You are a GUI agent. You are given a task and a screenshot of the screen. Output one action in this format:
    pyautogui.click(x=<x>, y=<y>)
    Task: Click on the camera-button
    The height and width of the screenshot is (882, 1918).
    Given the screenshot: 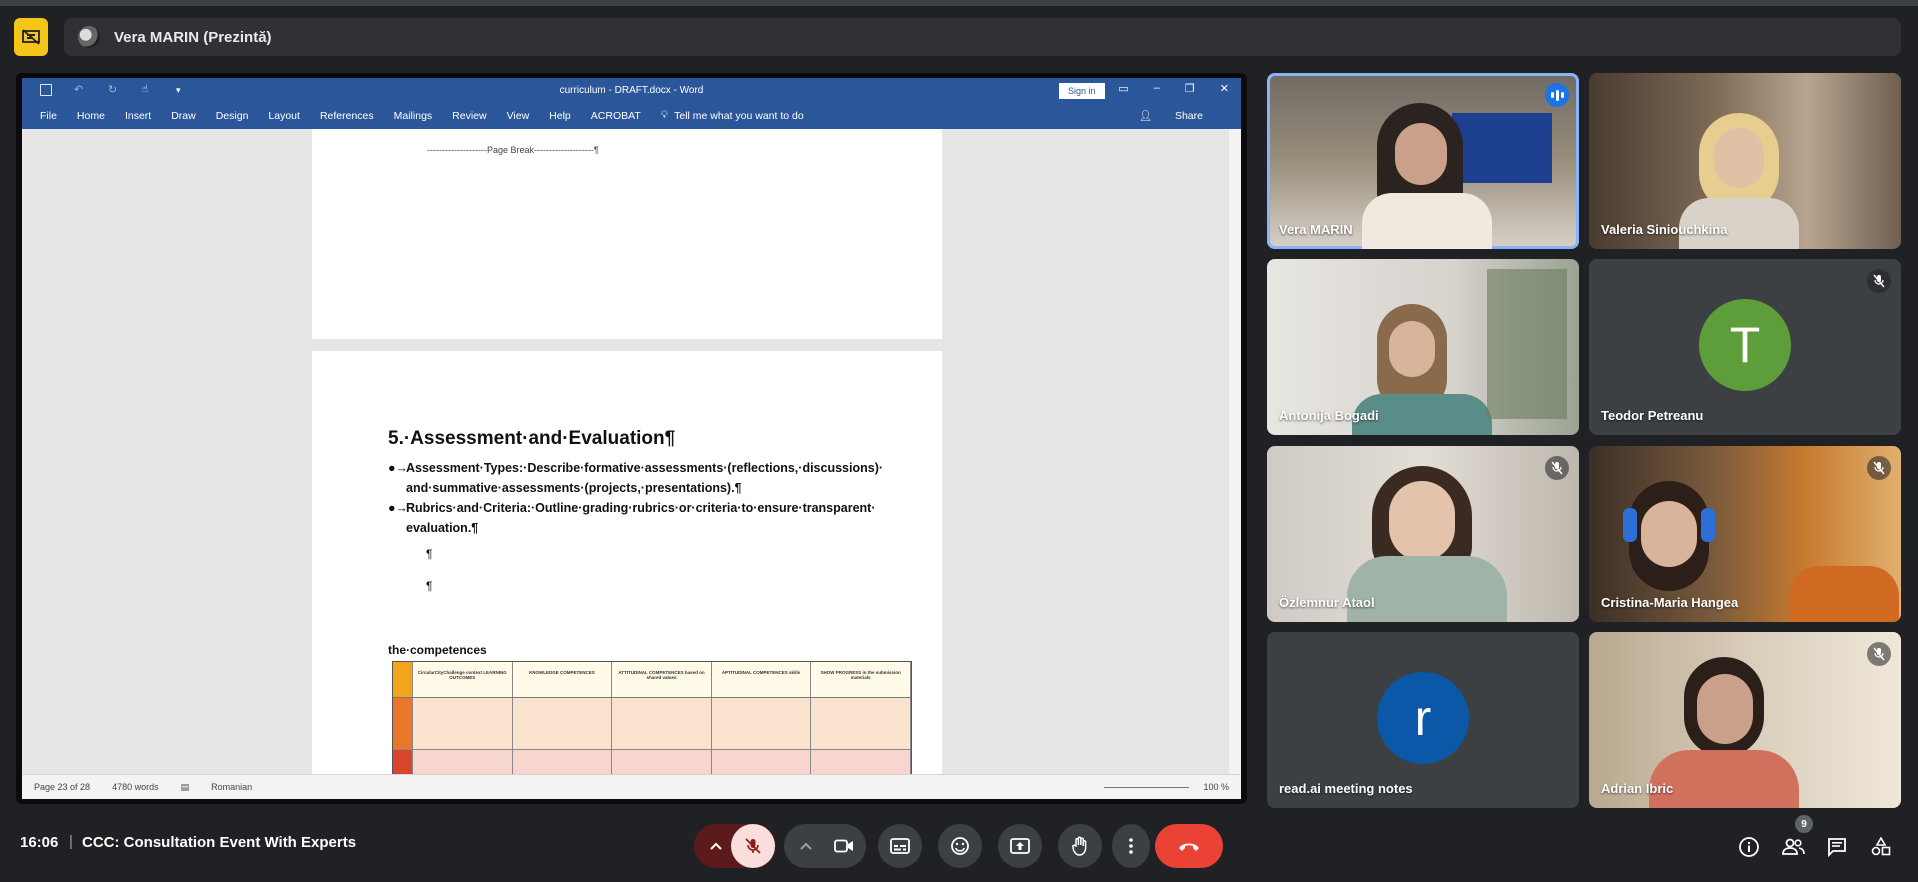 What is the action you would take?
    pyautogui.click(x=844, y=846)
    